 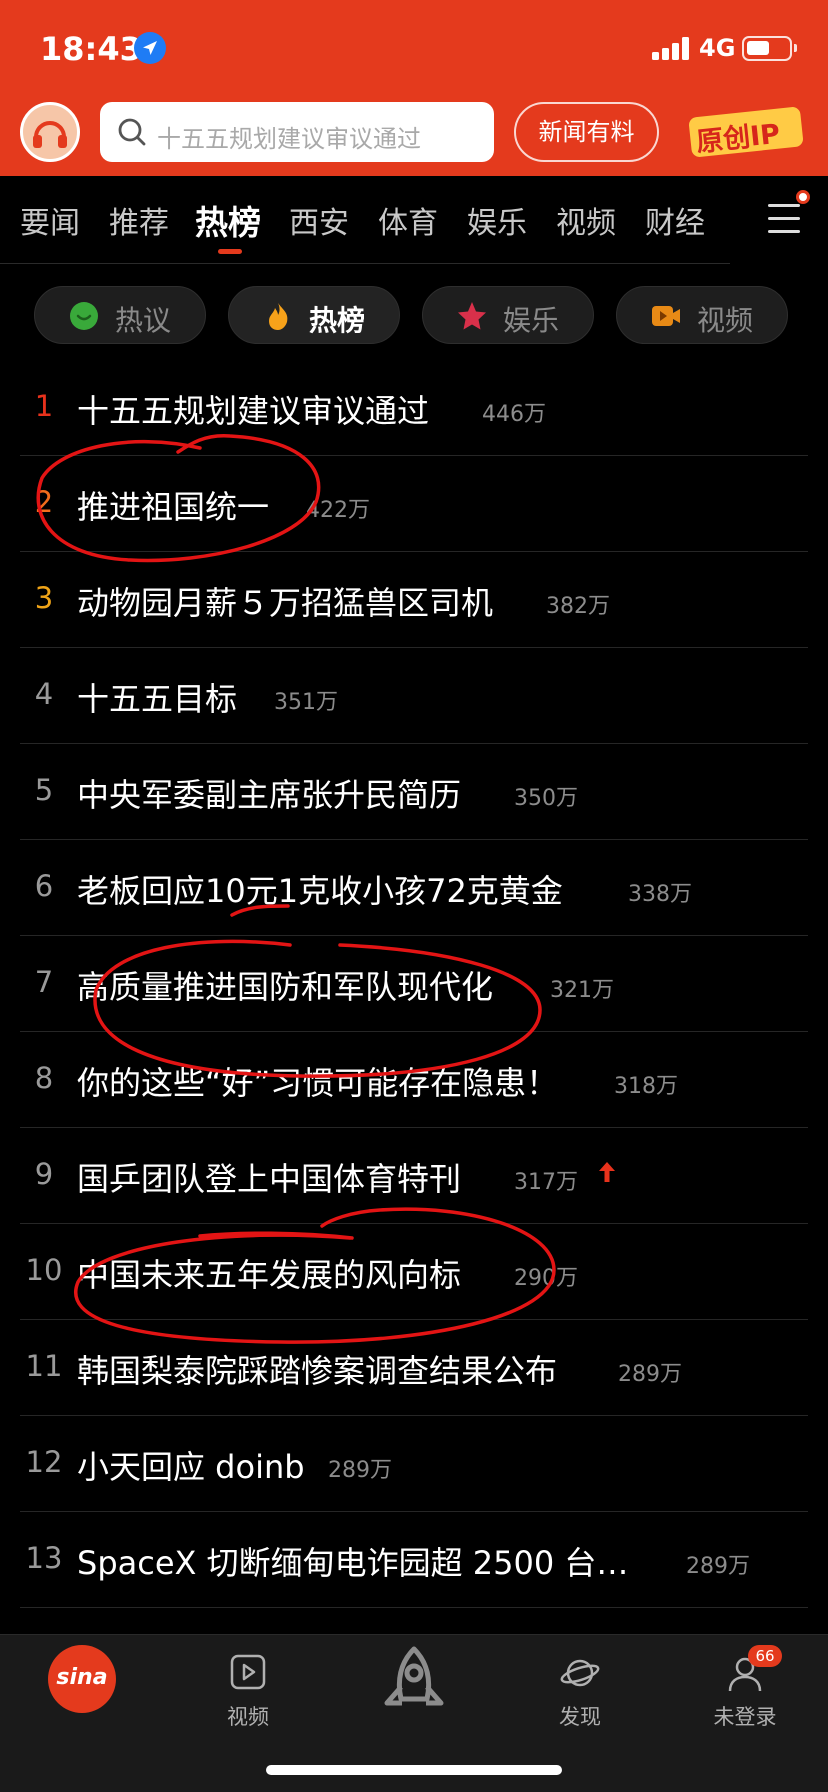 What do you see at coordinates (580, 1697) in the screenshot?
I see `nav-discover: 发现` at bounding box center [580, 1697].